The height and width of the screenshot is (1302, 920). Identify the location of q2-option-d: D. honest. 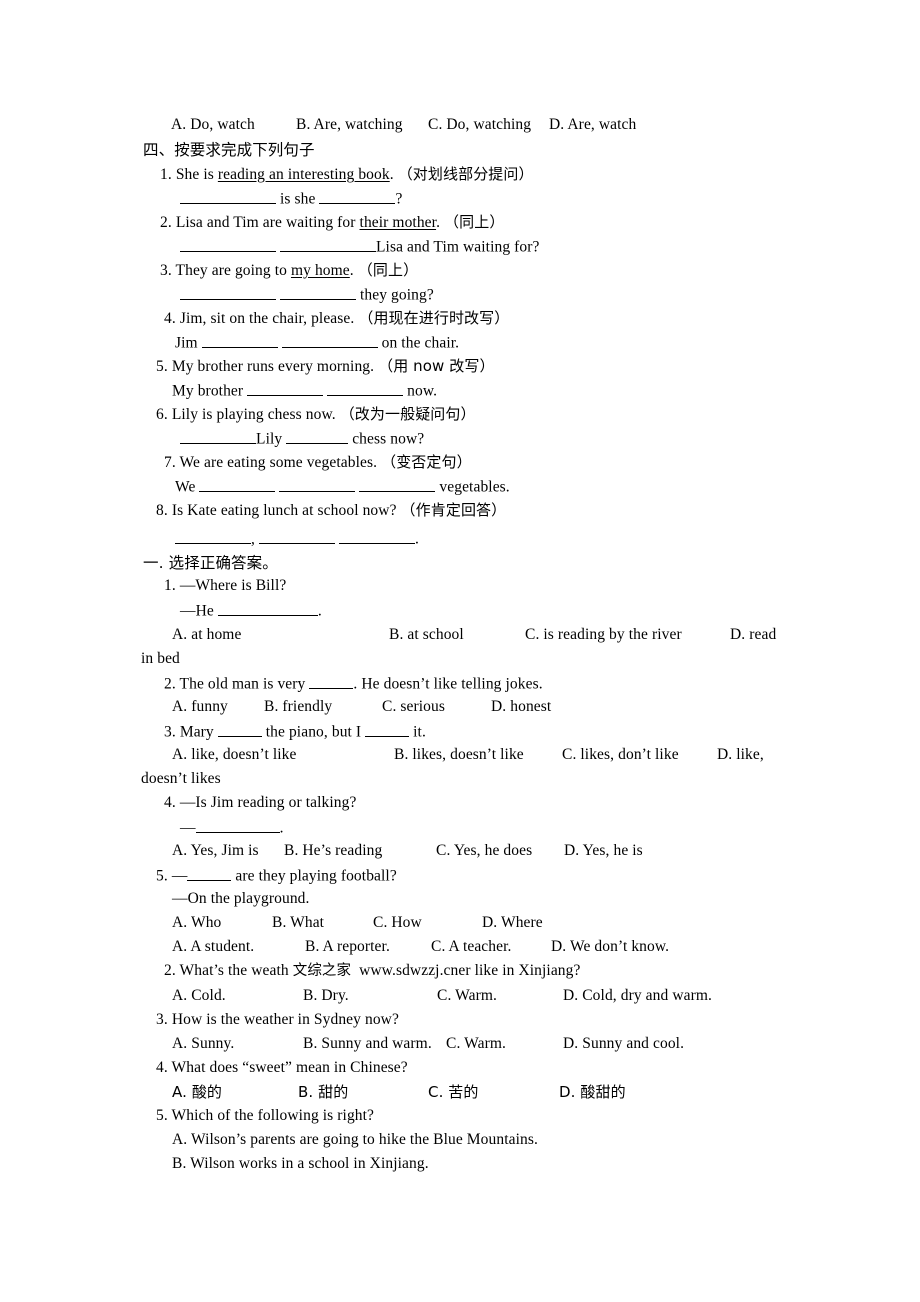
(521, 706).